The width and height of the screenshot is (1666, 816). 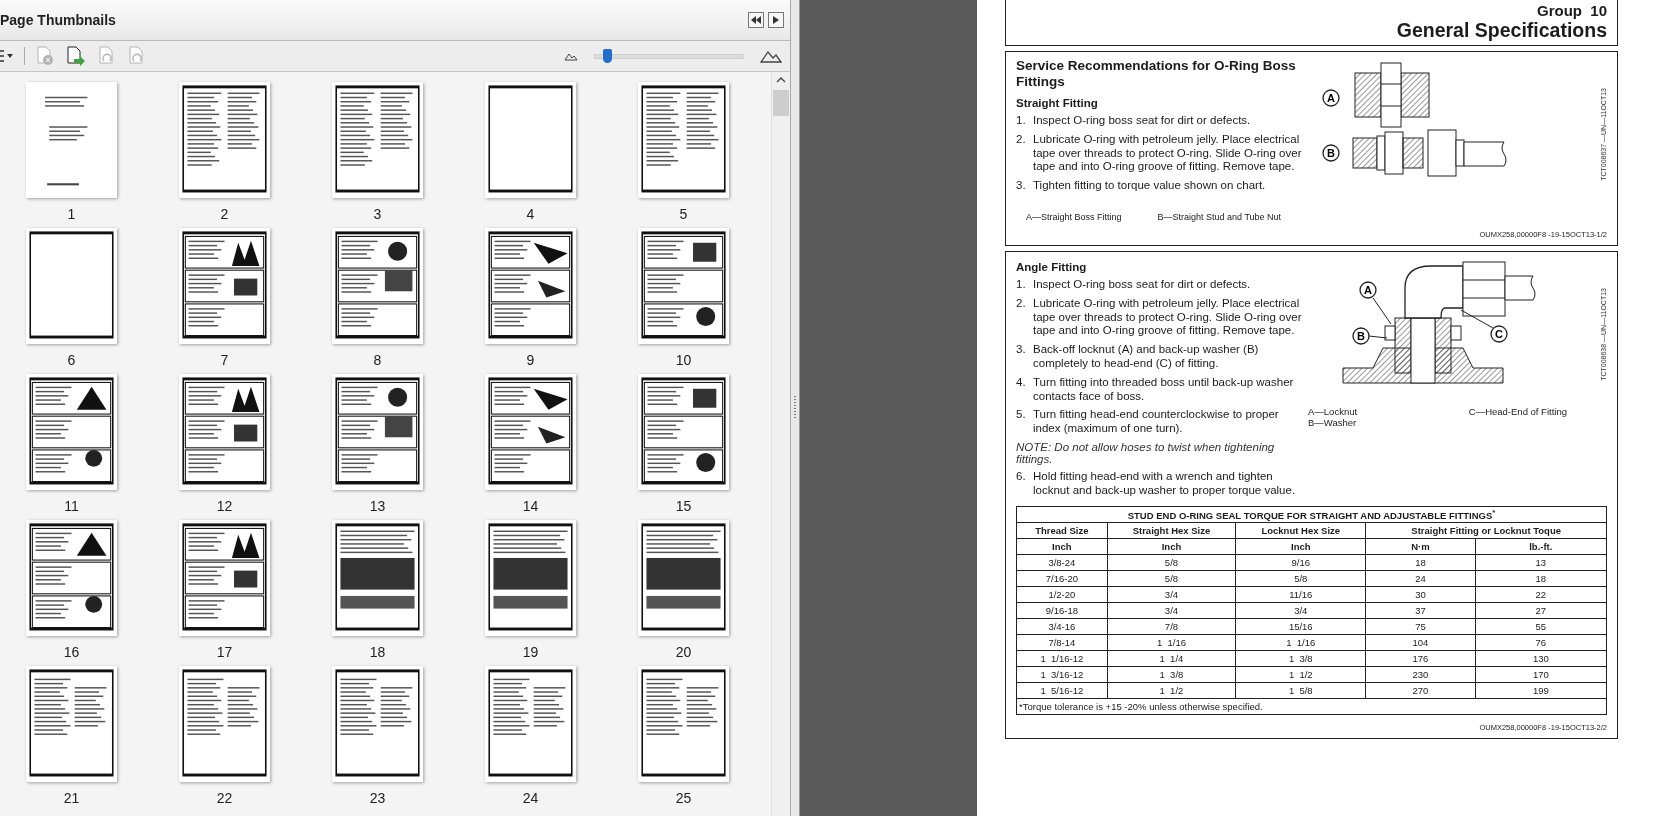 I want to click on table-cell: 1 5/8, so click(x=1300, y=690).